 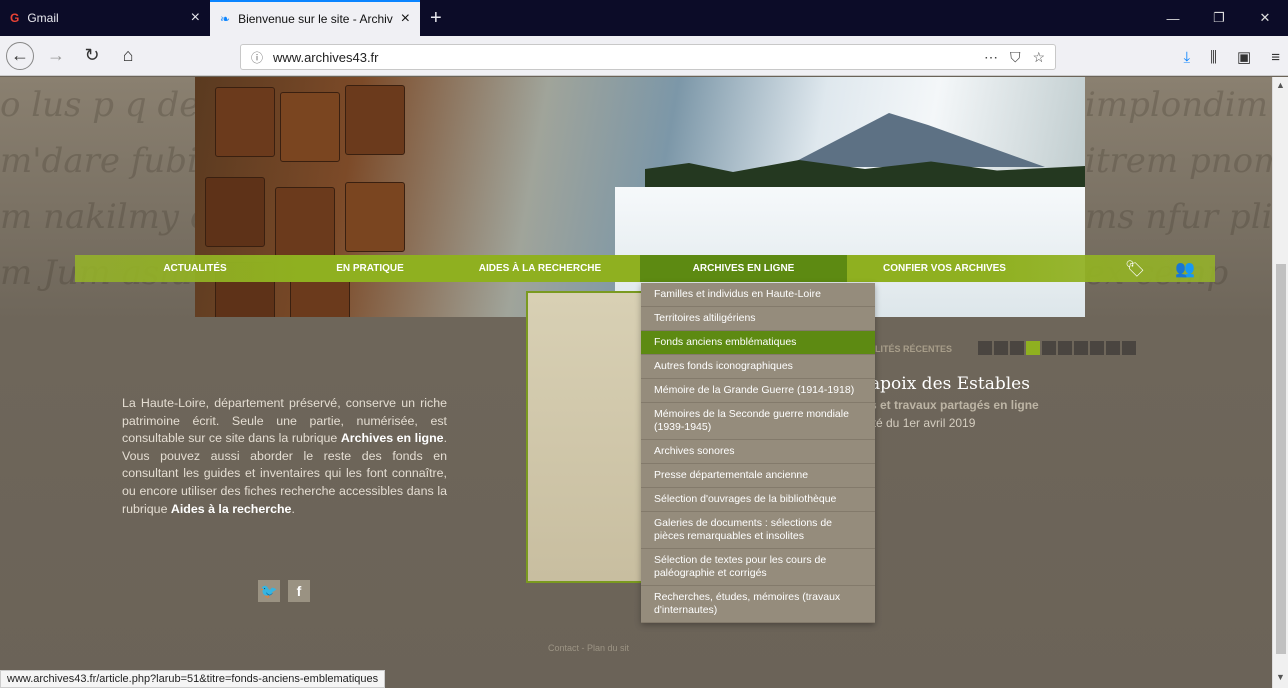 I want to click on dropdown-item-sonores: Archives sonores, so click(x=758, y=452).